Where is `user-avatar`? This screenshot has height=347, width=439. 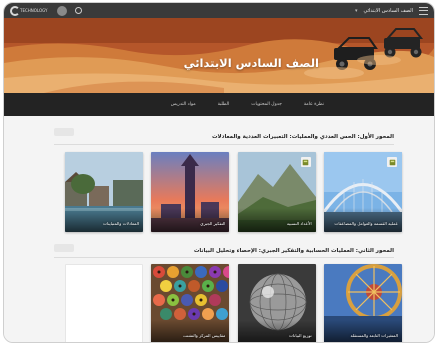 user-avatar is located at coordinates (61, 10).